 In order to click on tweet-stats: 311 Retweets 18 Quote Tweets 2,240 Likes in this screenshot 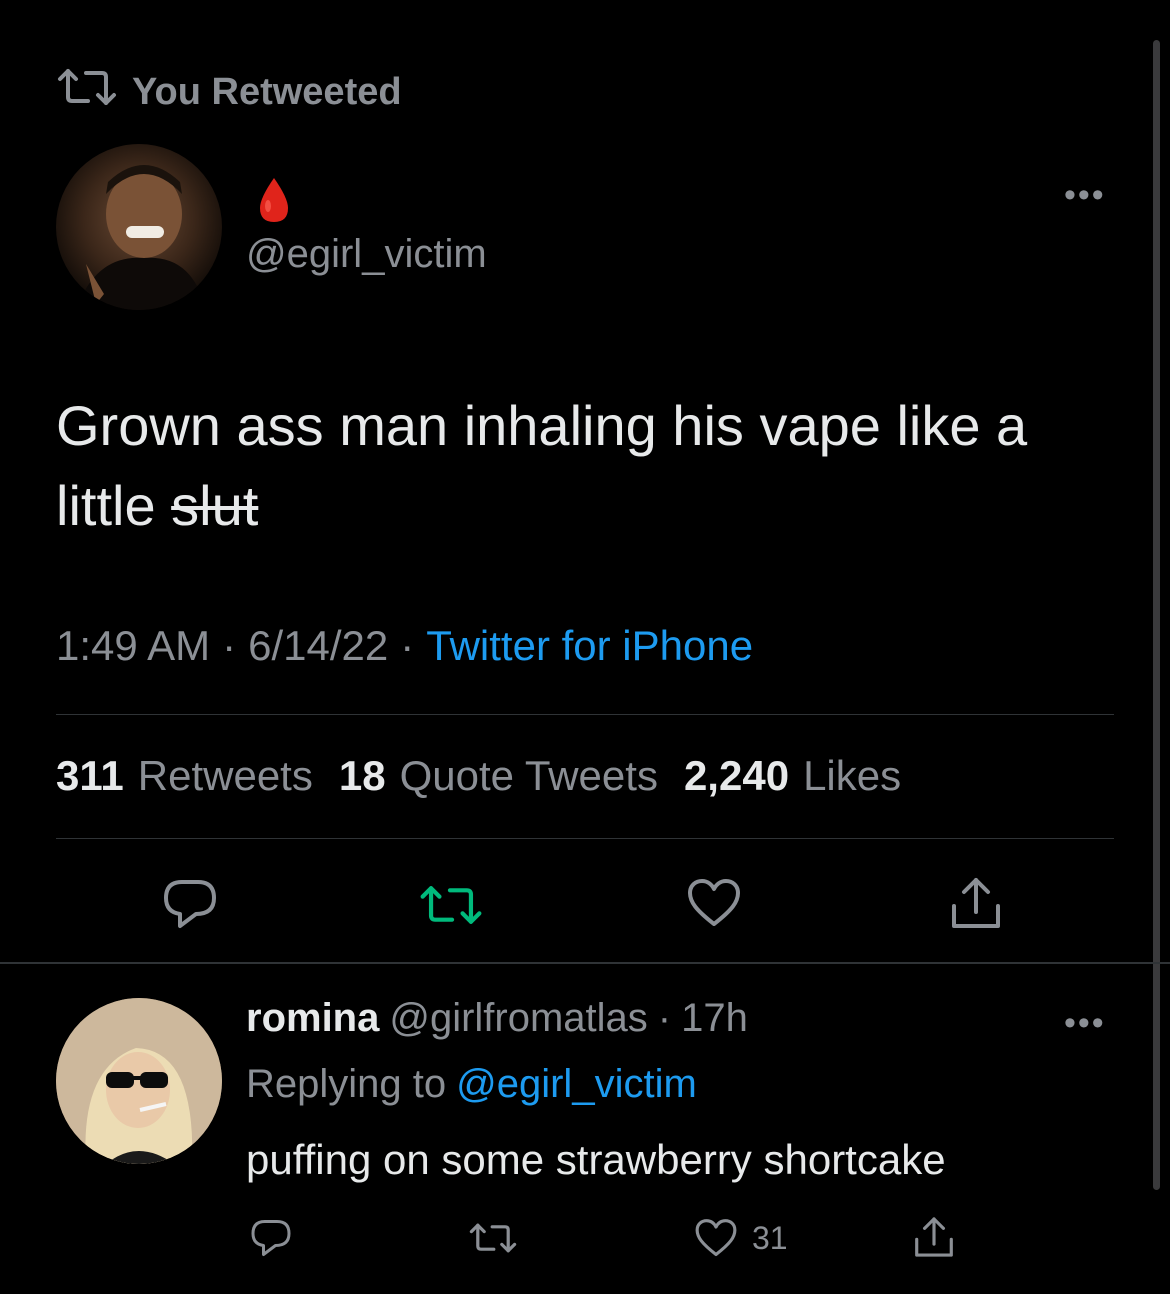, I will do `click(478, 776)`.